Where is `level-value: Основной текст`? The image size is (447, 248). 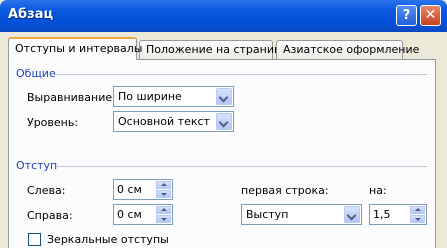
level-value: Основной текст is located at coordinates (164, 121).